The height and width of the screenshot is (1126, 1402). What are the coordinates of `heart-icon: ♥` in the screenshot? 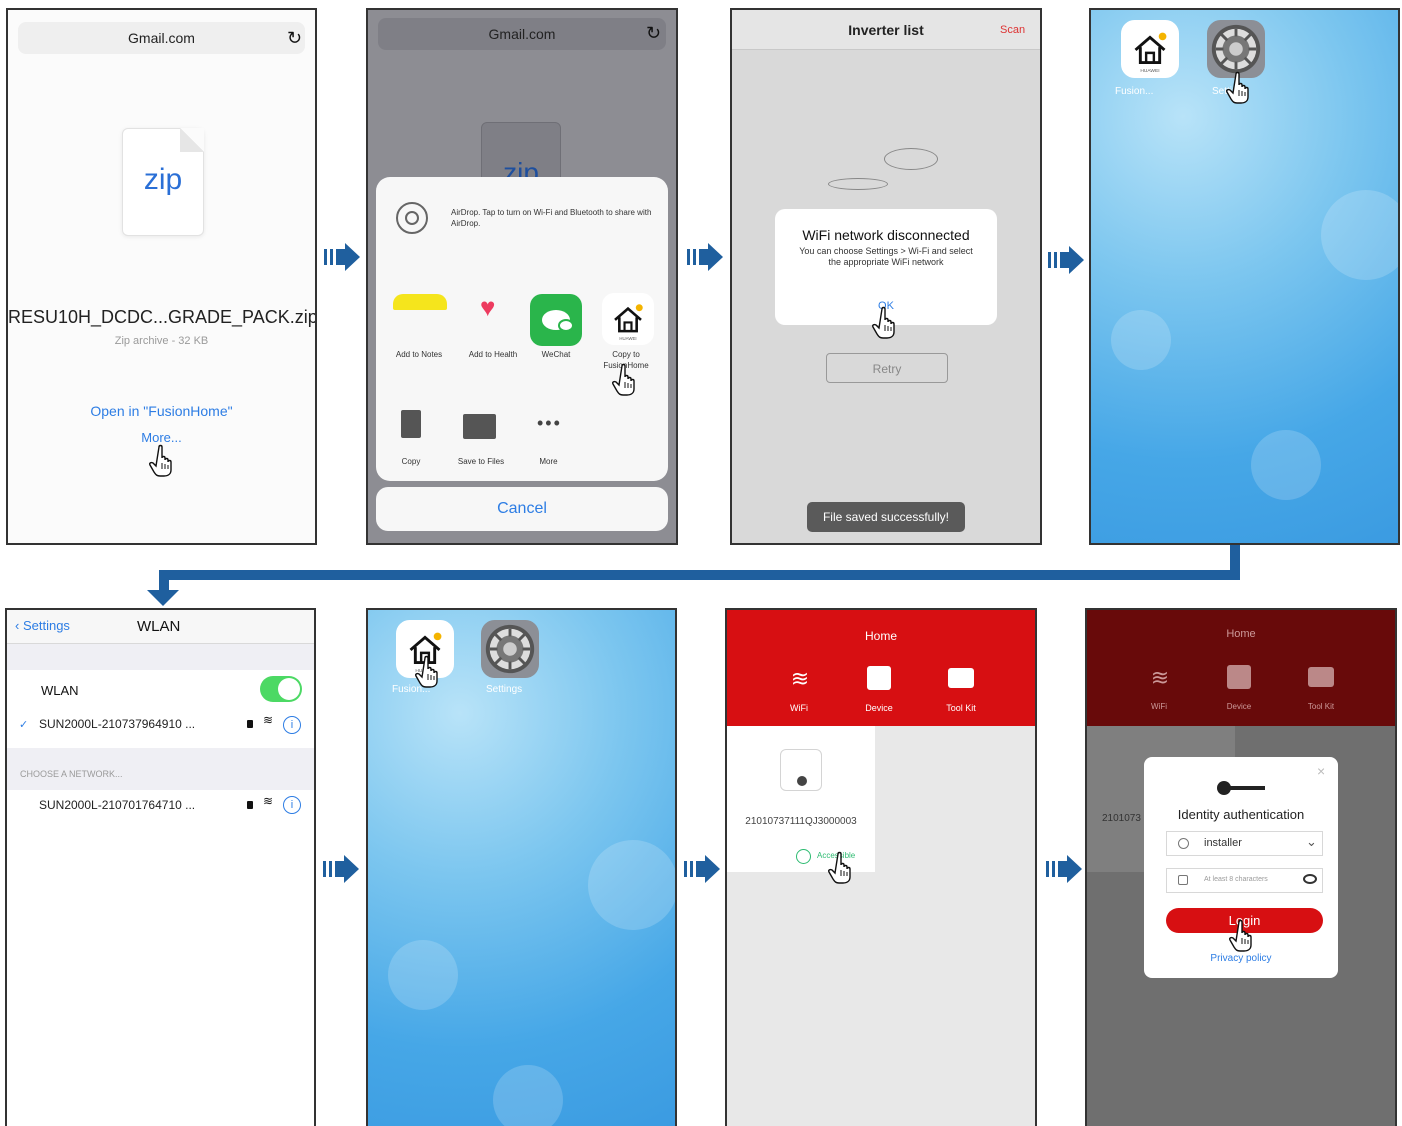 It's located at (487, 307).